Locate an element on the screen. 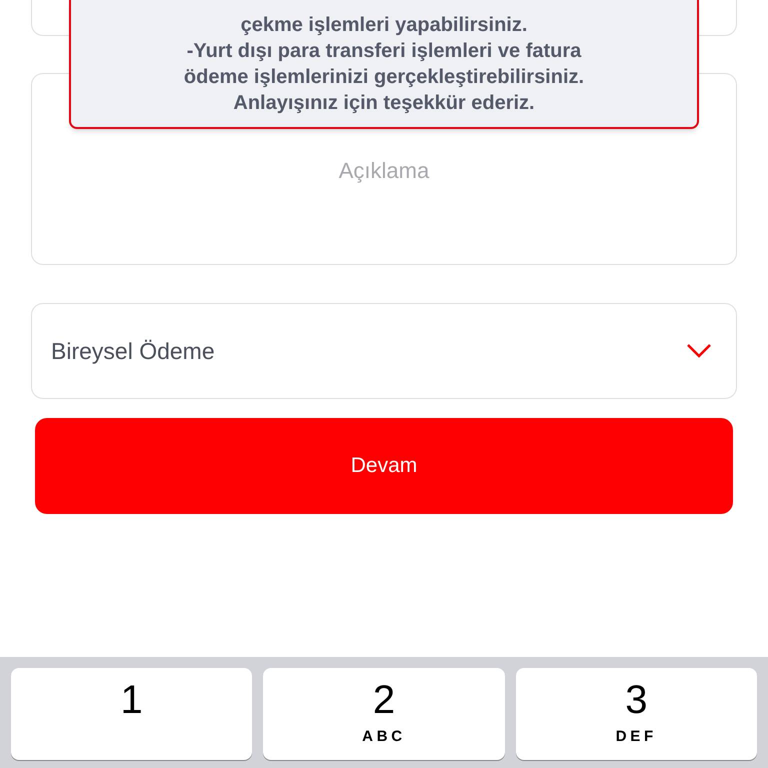  keypad-key: 3 DEF is located at coordinates (636, 714).